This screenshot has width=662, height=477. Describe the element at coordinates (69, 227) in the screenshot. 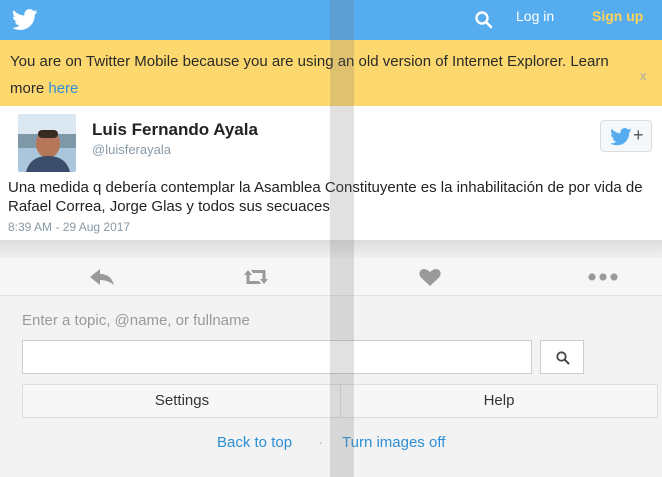

I see `tweet-timestamp: 8:39 AM - 29 Aug 2017` at that location.